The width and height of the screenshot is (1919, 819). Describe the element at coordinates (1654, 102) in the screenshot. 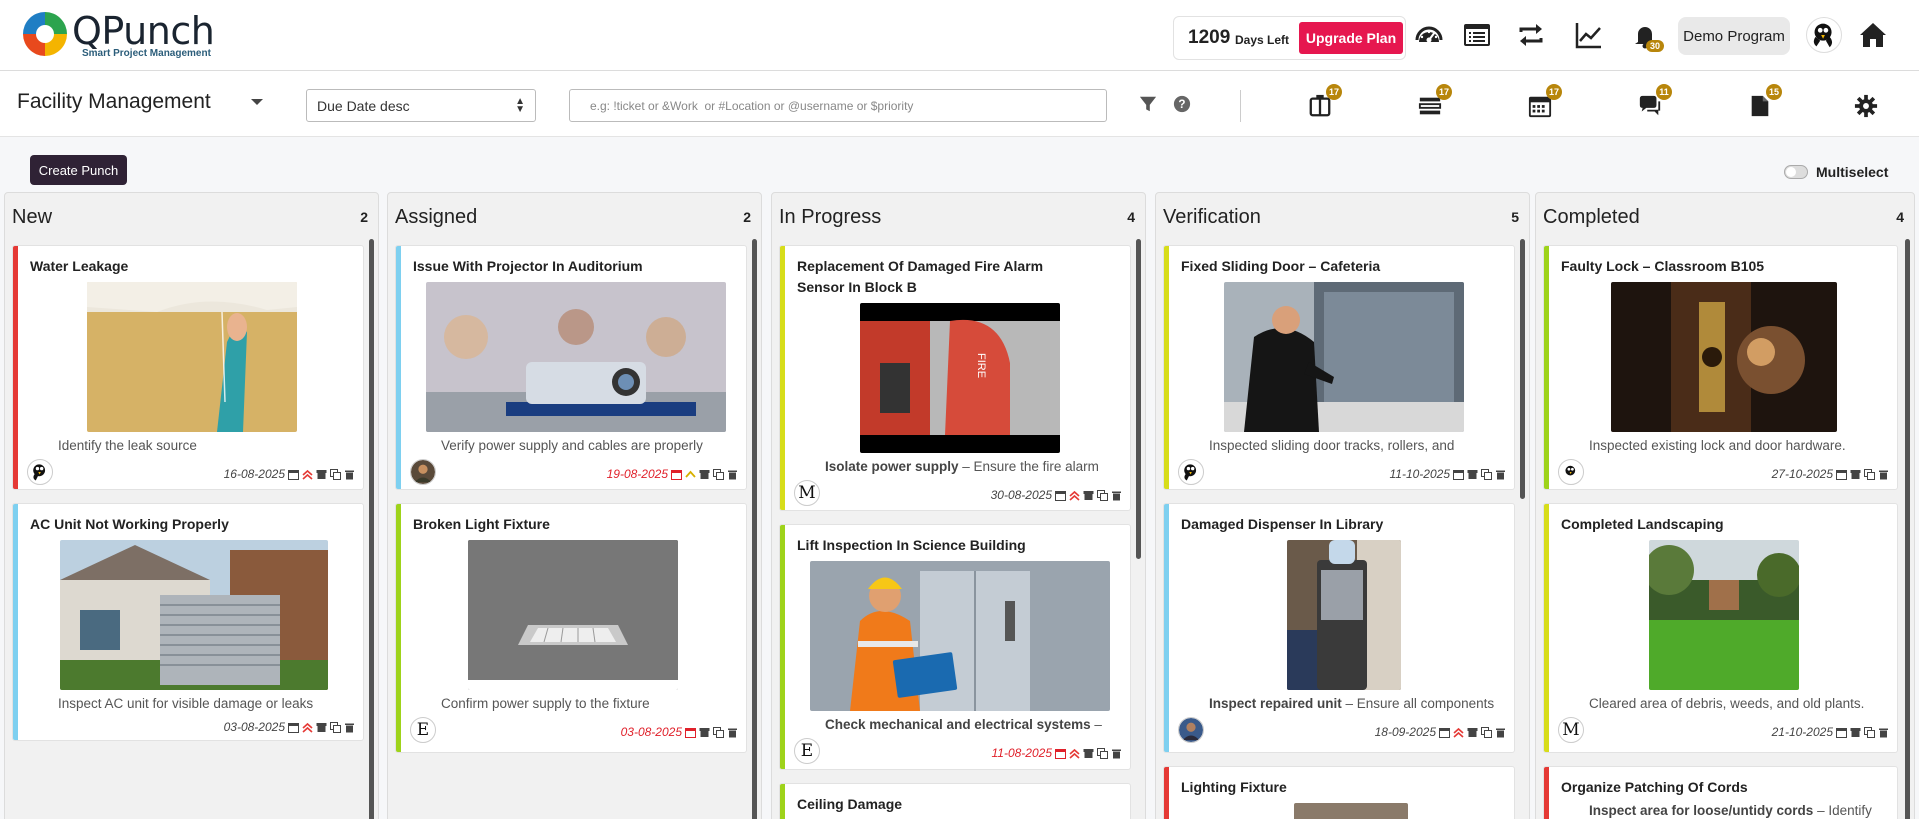

I see `chat-icon: 11` at that location.